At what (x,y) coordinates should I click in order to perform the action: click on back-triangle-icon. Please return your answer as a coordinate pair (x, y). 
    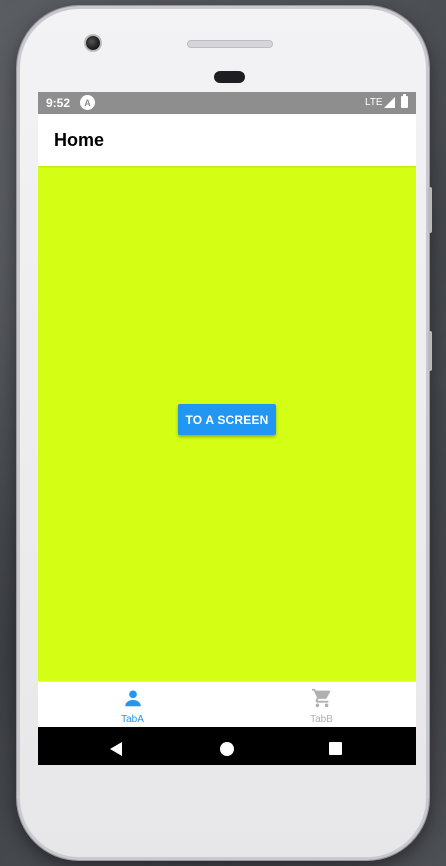
    Looking at the image, I should click on (116, 749).